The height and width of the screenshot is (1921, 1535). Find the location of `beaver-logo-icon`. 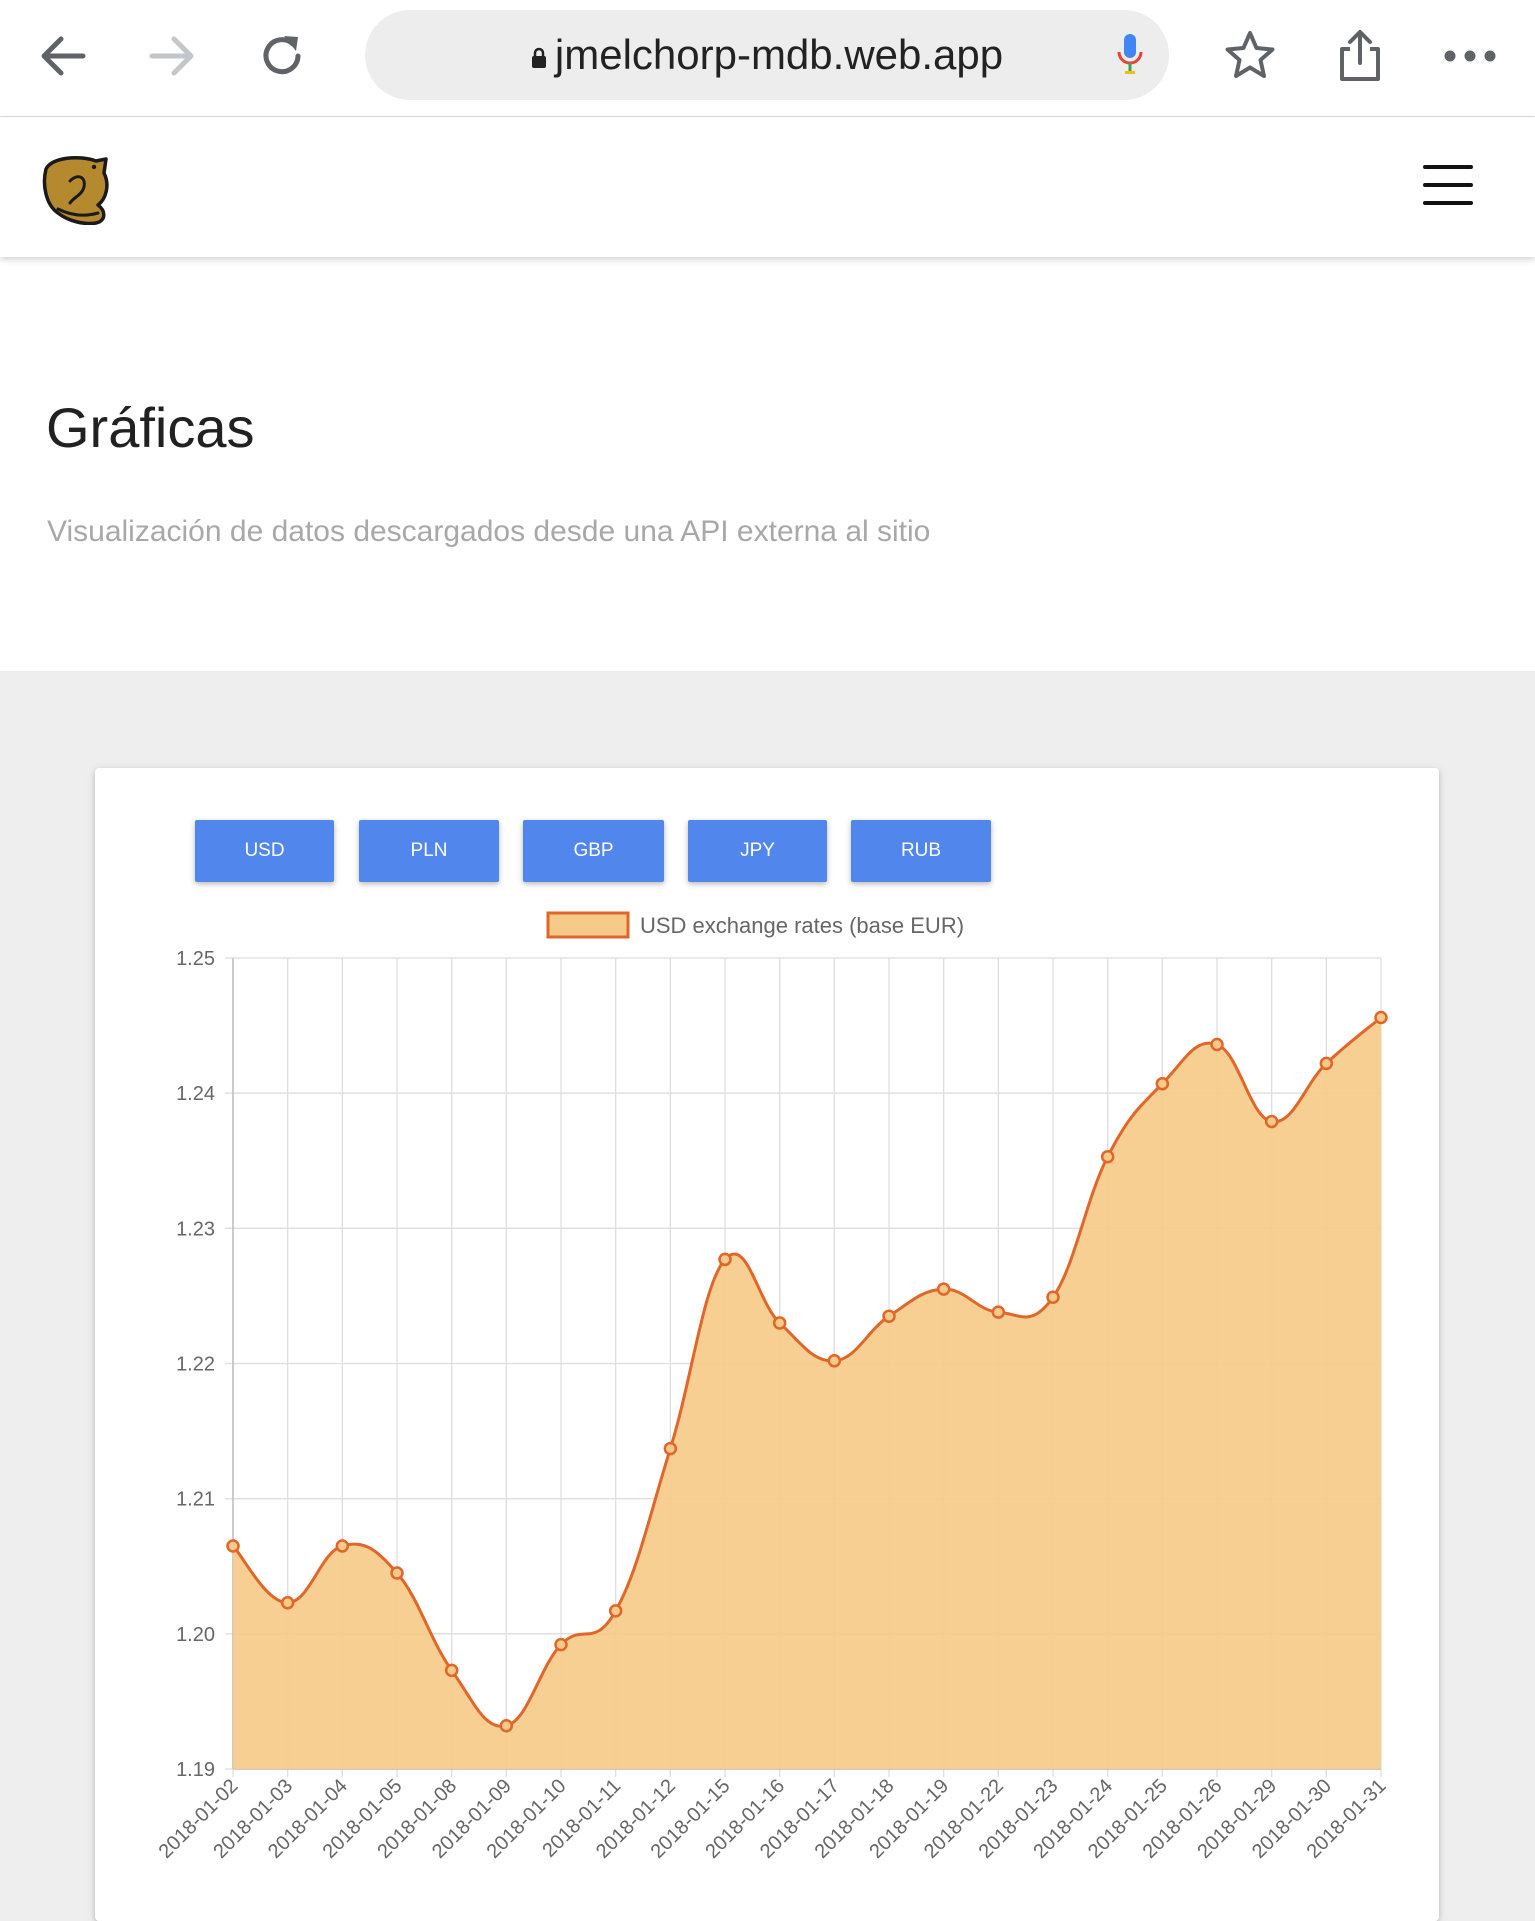

beaver-logo-icon is located at coordinates (75, 190).